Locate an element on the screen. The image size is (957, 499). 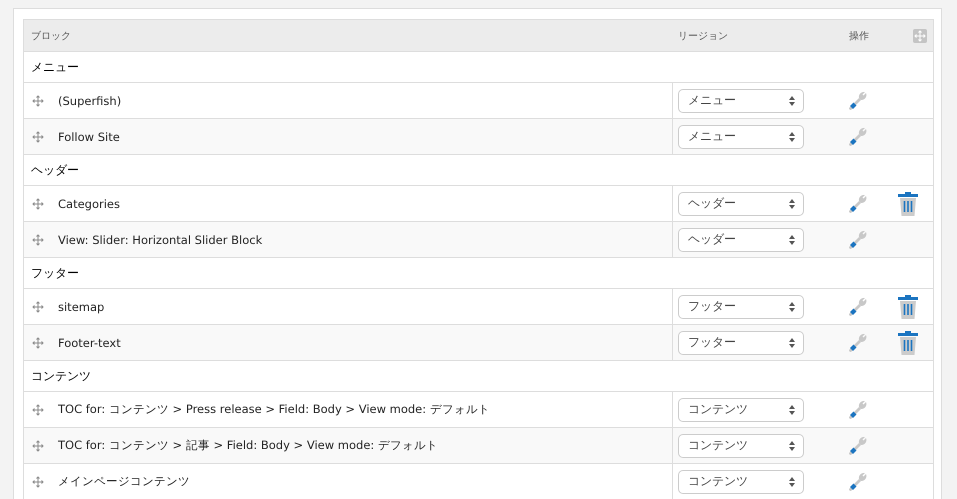
block-title: TOC for: コンテンツ > 記事 > Field: Body > View mode: デフォルト is located at coordinates (248, 445).